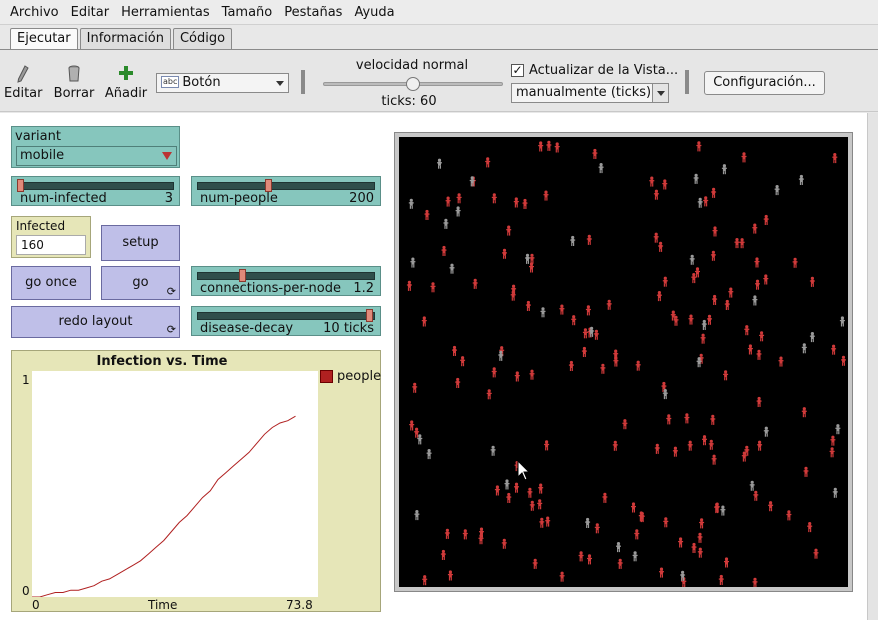 The width and height of the screenshot is (878, 620). What do you see at coordinates (361, 198) in the screenshot?
I see `slider-value: 200` at bounding box center [361, 198].